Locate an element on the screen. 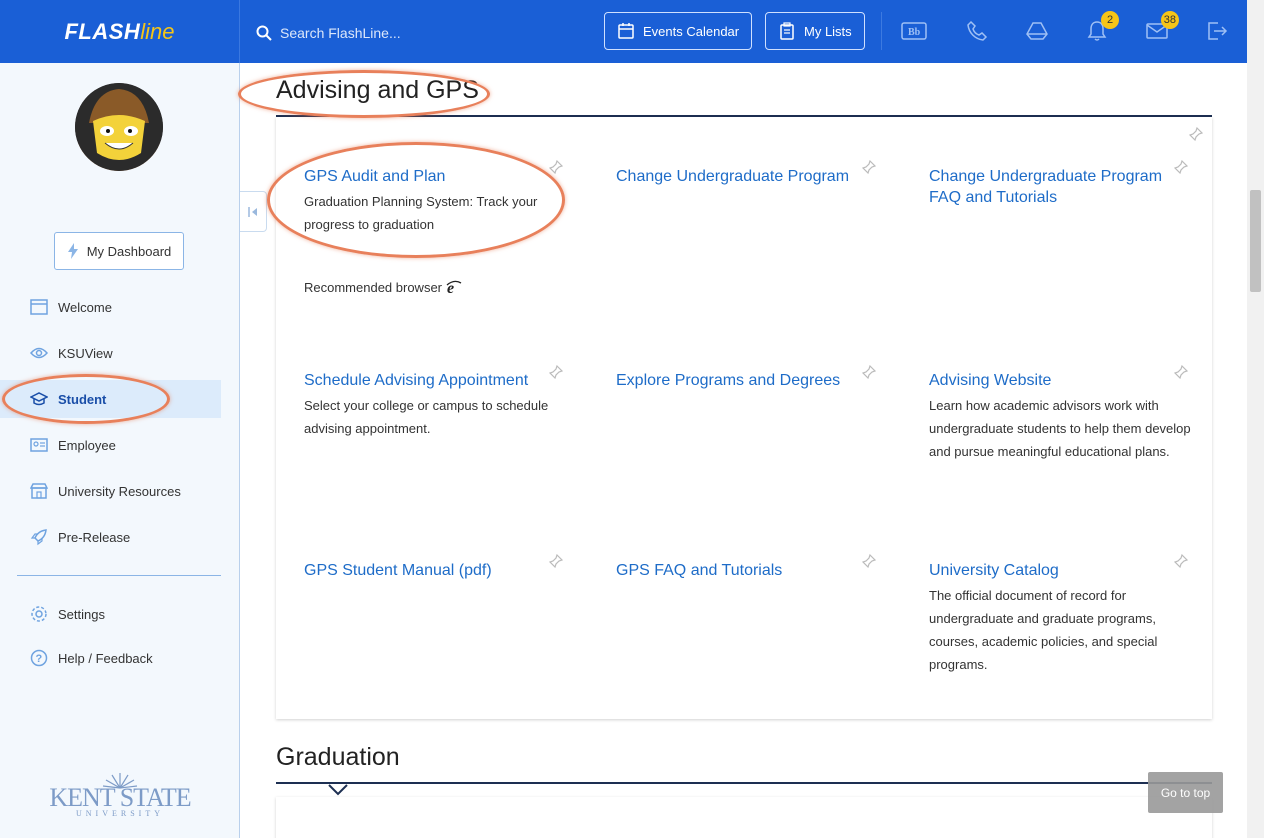  sidebar-item-ksuview: KSUView is located at coordinates (110, 353).